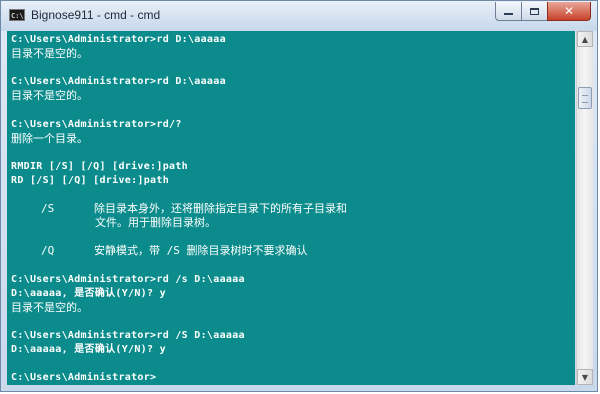 This screenshot has width=600, height=394. I want to click on title-bar: C:\ Bignose911 - cmd - cmd ✕, so click(299, 16).